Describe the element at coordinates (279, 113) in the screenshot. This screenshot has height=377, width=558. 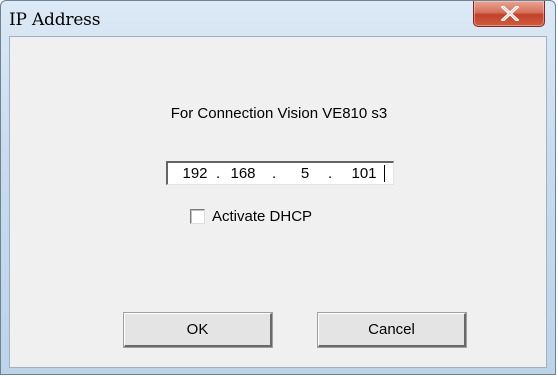
I see `connection-label: For Connection Vision VE810 s3` at that location.